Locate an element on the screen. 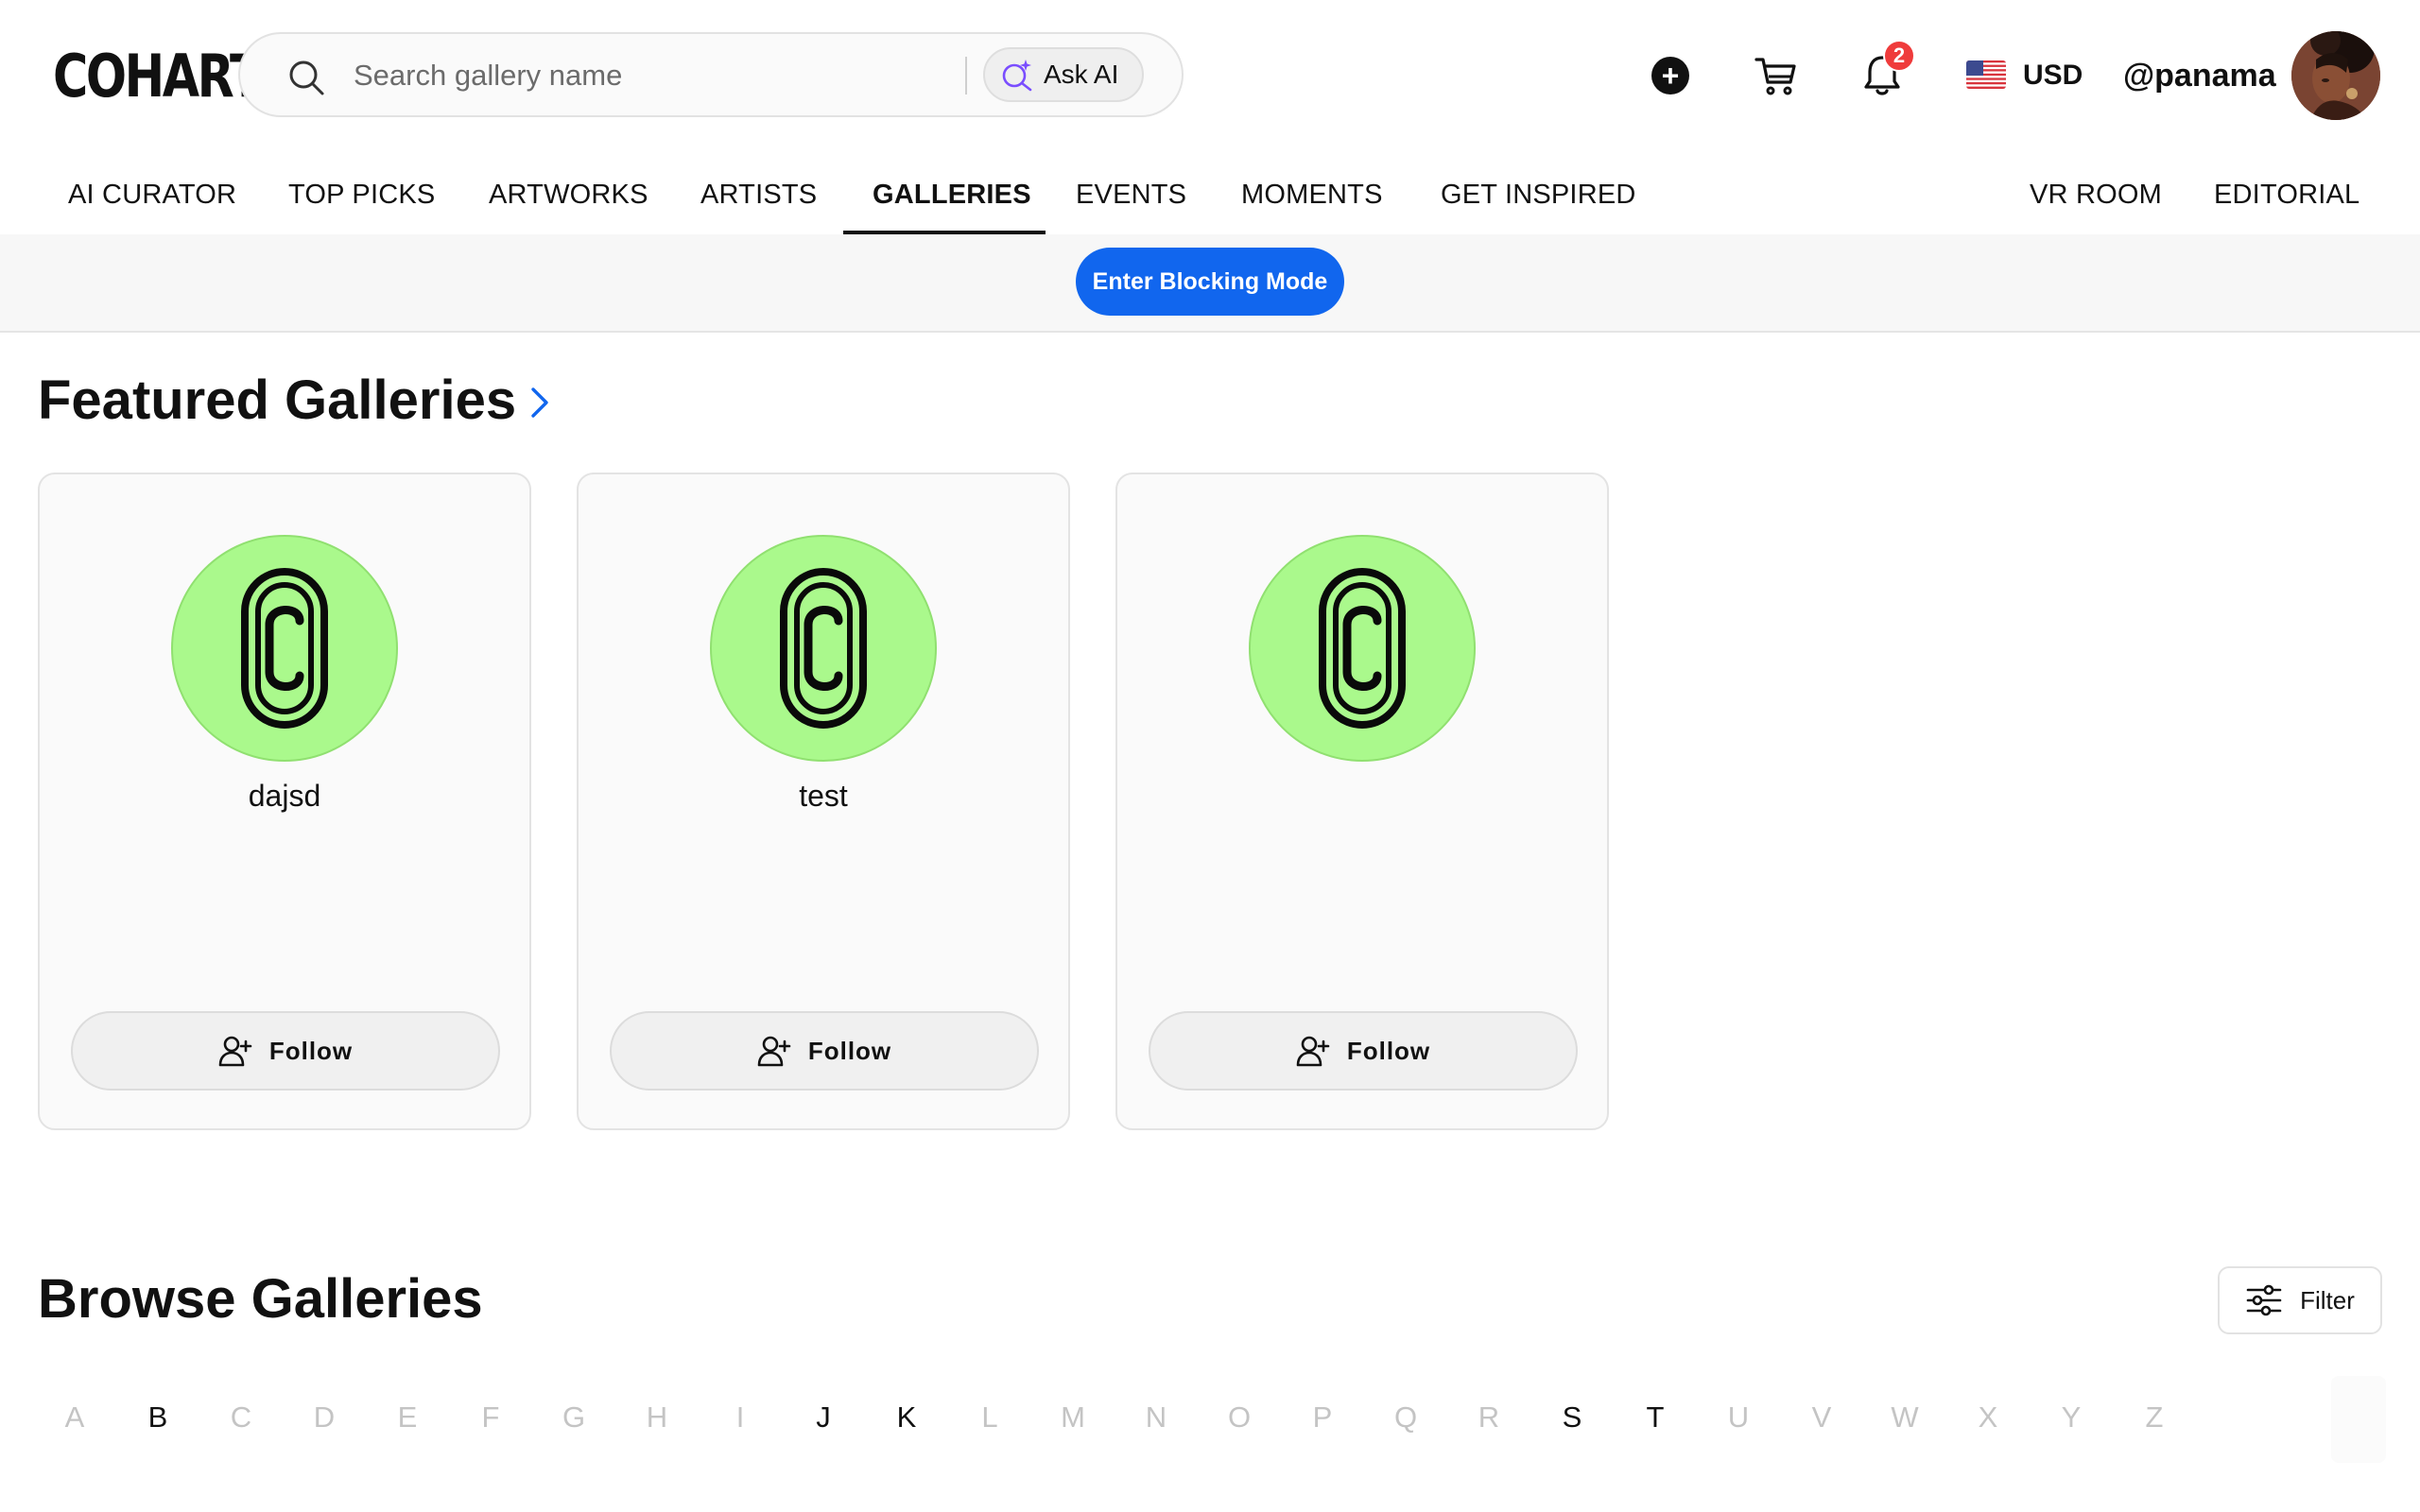 The height and width of the screenshot is (1512, 2420). browse-galleries-title: Browse Galleries is located at coordinates (261, 1299).